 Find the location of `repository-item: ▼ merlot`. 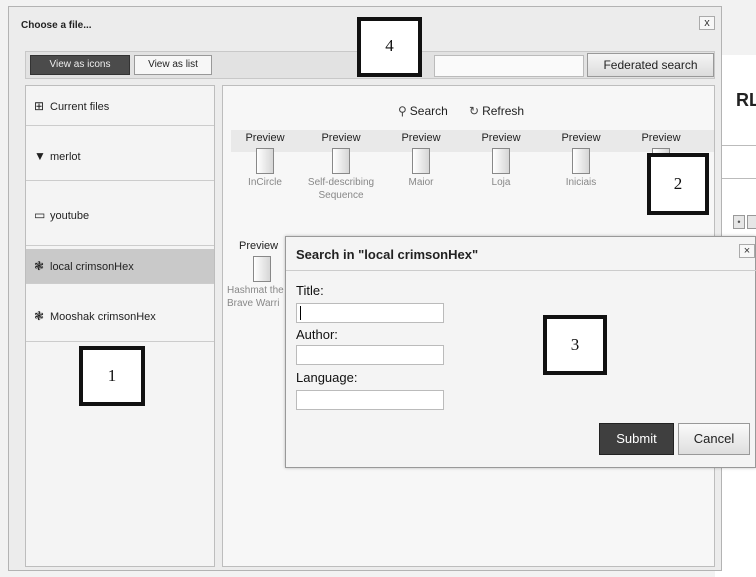

repository-item: ▼ merlot is located at coordinates (120, 155).